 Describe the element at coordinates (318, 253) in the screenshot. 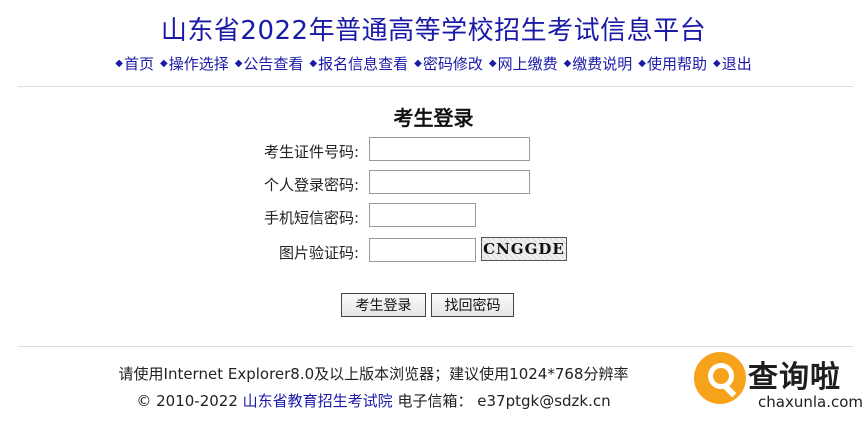

I see `captcha-label: 图片验证码:` at that location.